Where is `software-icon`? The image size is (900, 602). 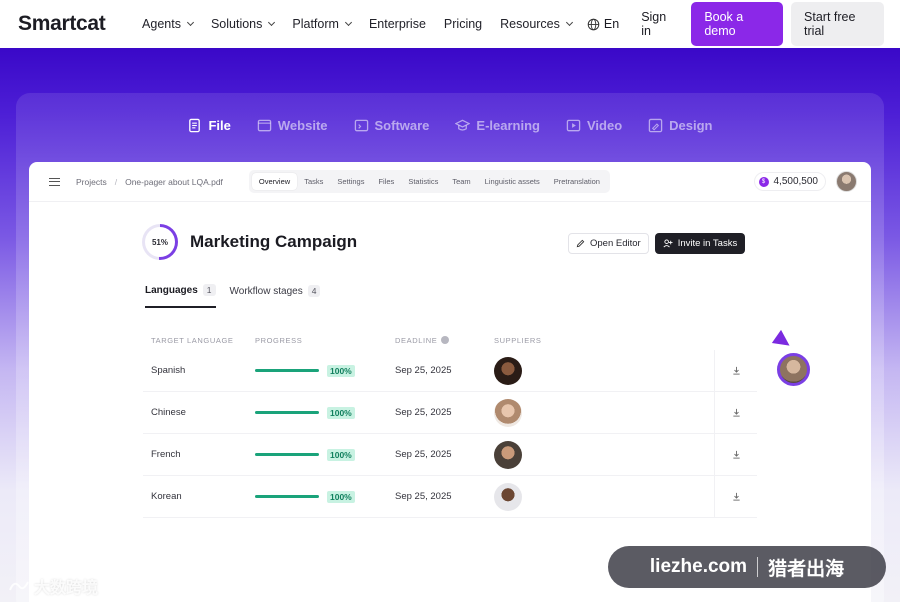 software-icon is located at coordinates (361, 125).